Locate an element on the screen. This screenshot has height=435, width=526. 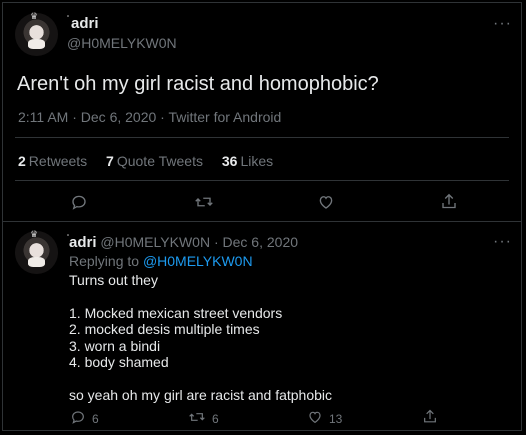
retweet-count: 6 is located at coordinates (215, 419).